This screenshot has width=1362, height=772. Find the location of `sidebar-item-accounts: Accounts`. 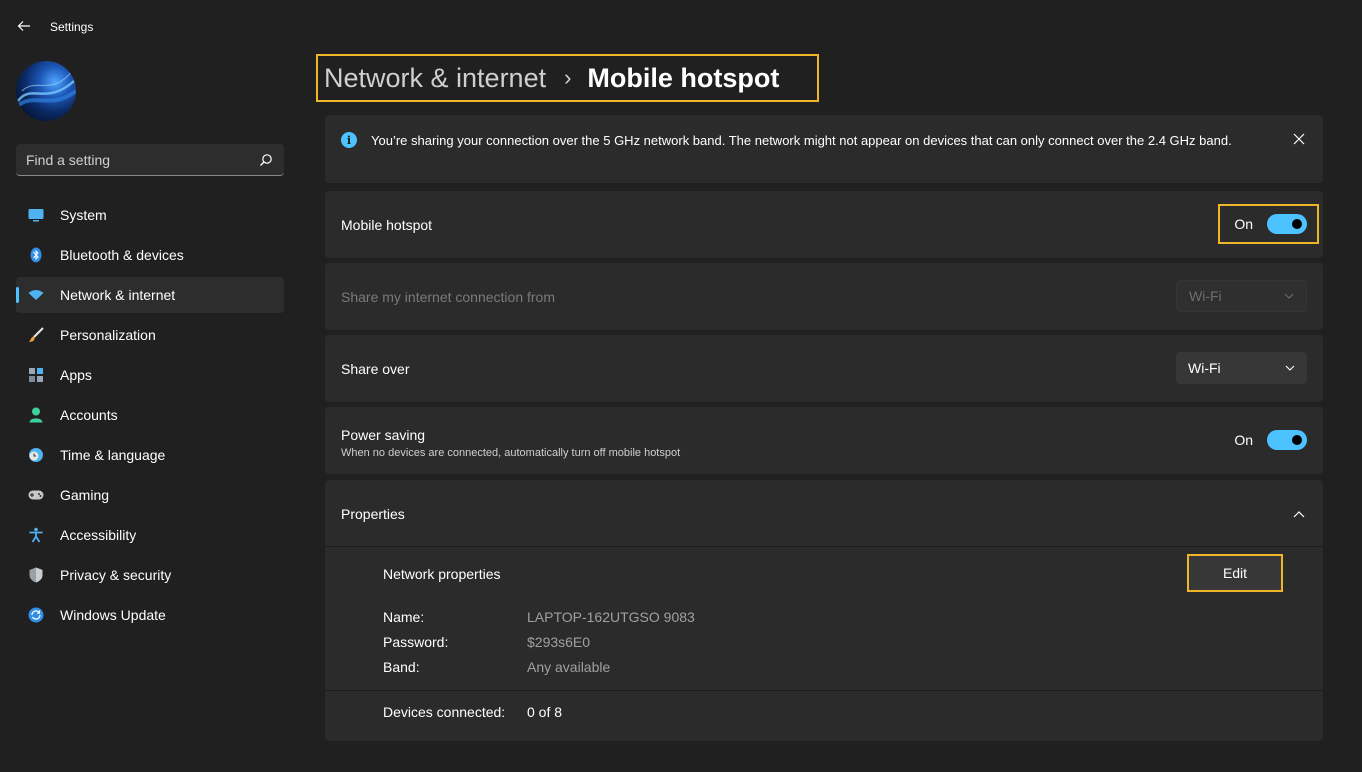

sidebar-item-accounts: Accounts is located at coordinates (150, 415).